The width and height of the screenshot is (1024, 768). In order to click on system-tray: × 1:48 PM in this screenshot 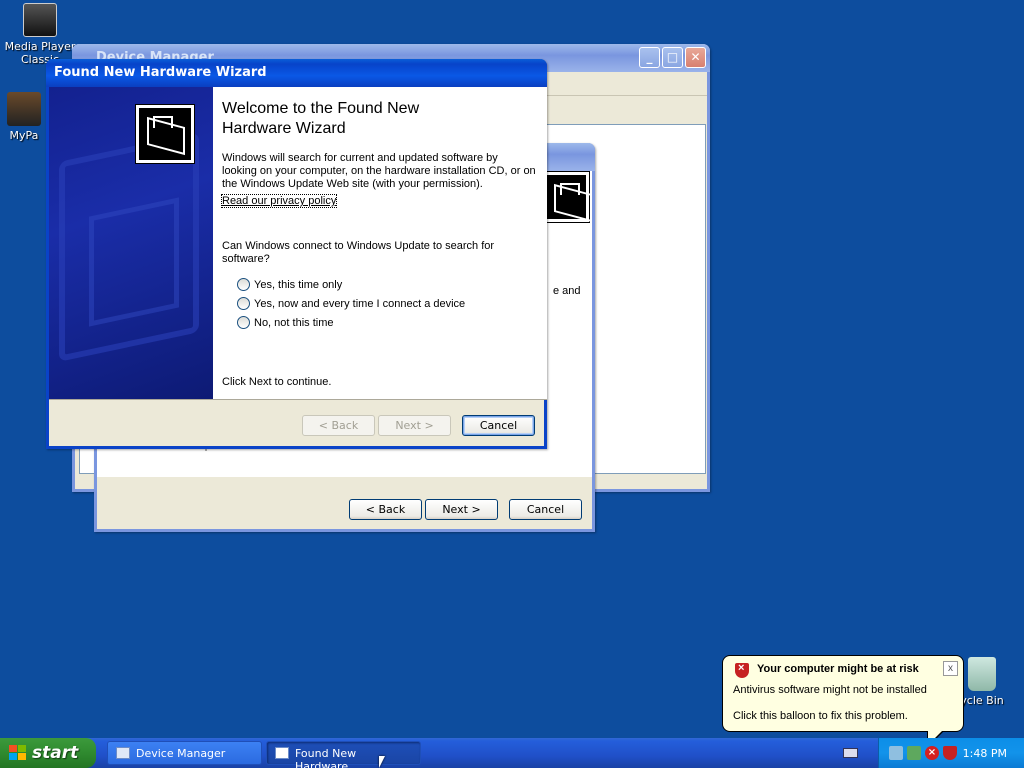, I will do `click(951, 753)`.